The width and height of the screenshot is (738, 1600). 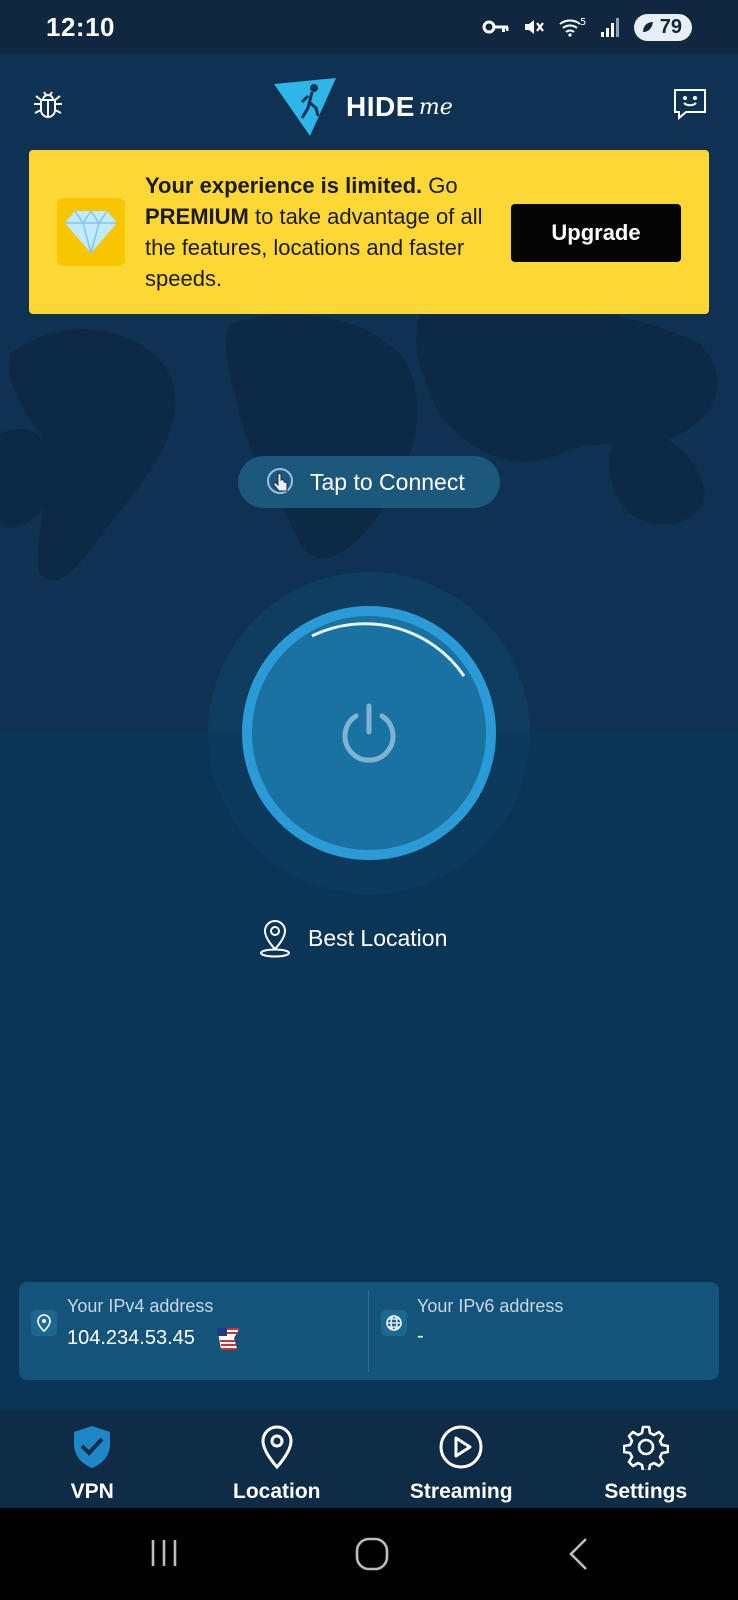 What do you see at coordinates (579, 1554) in the screenshot?
I see `back-icon` at bounding box center [579, 1554].